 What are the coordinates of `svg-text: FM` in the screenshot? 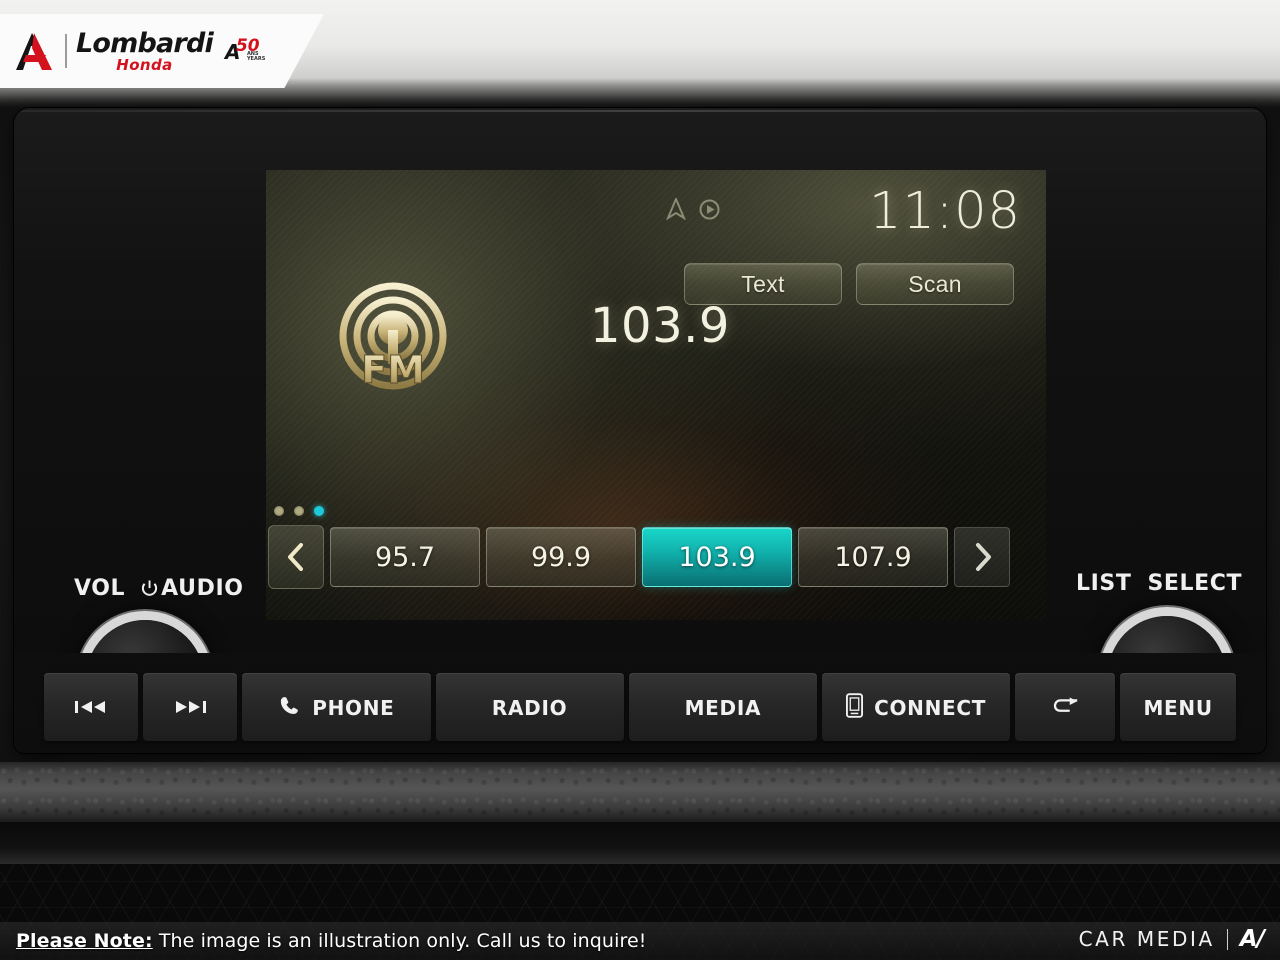 It's located at (393, 370).